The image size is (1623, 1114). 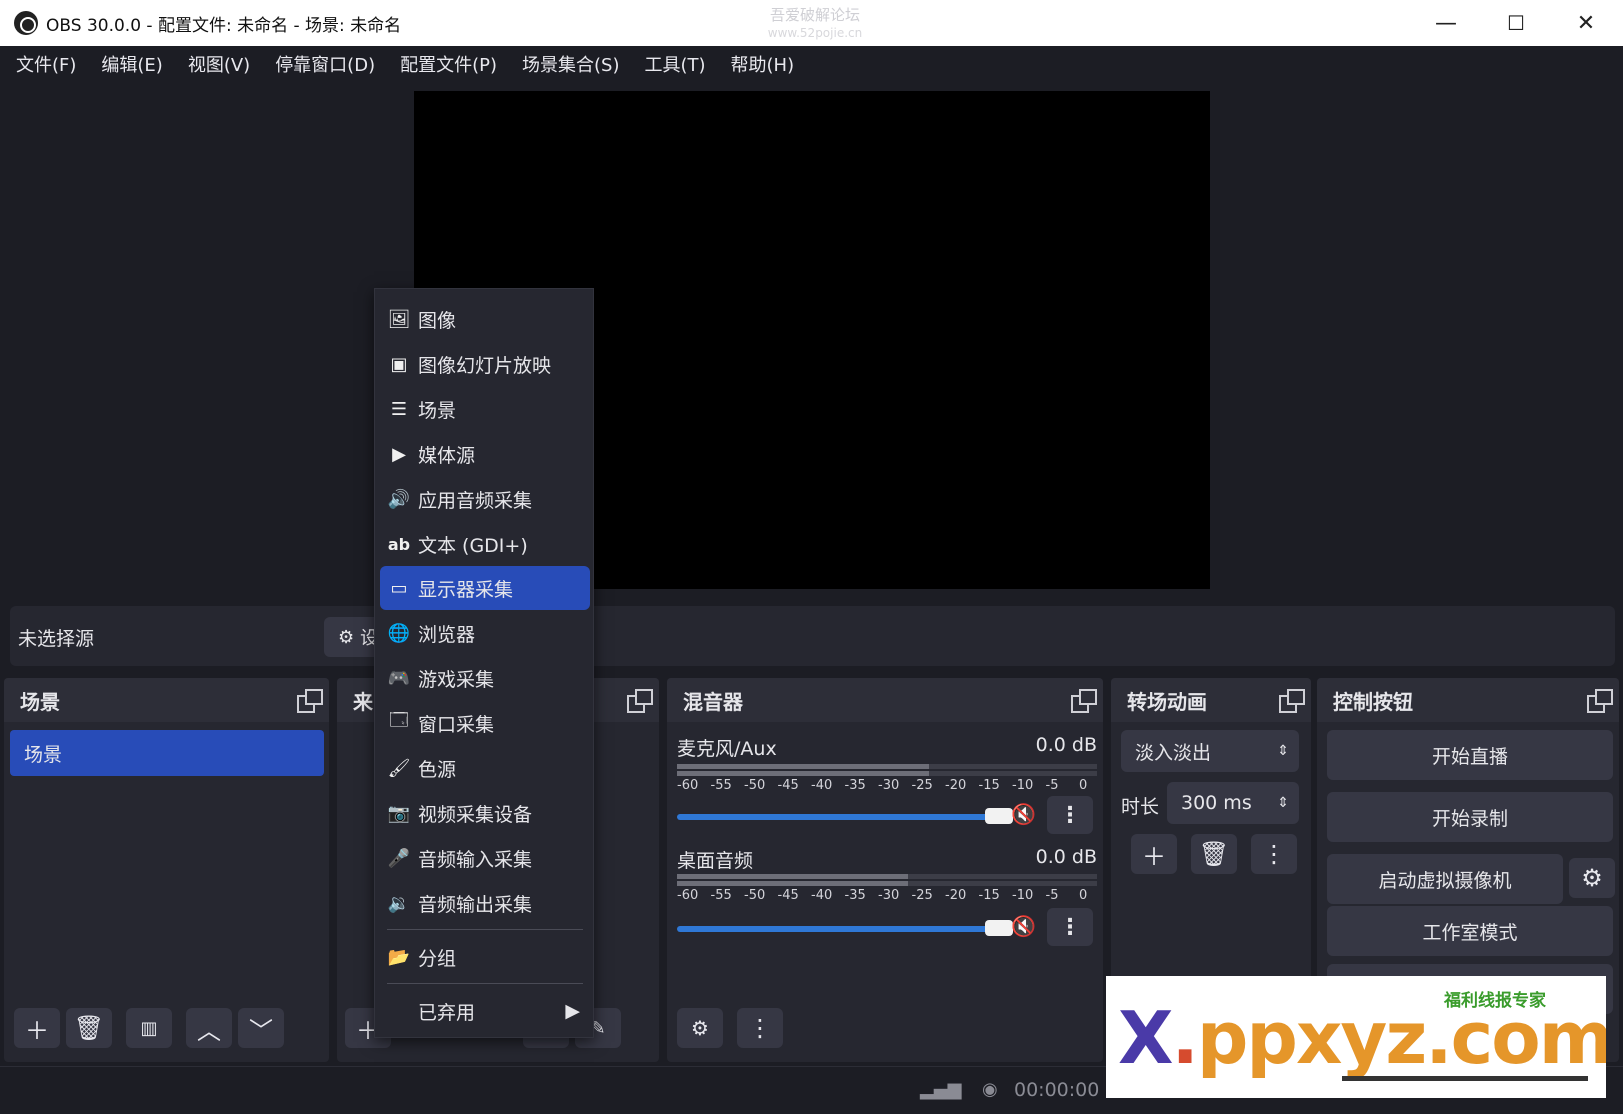 I want to click on menu-item-window-capture: 🗔 窗口采集, so click(x=485, y=723).